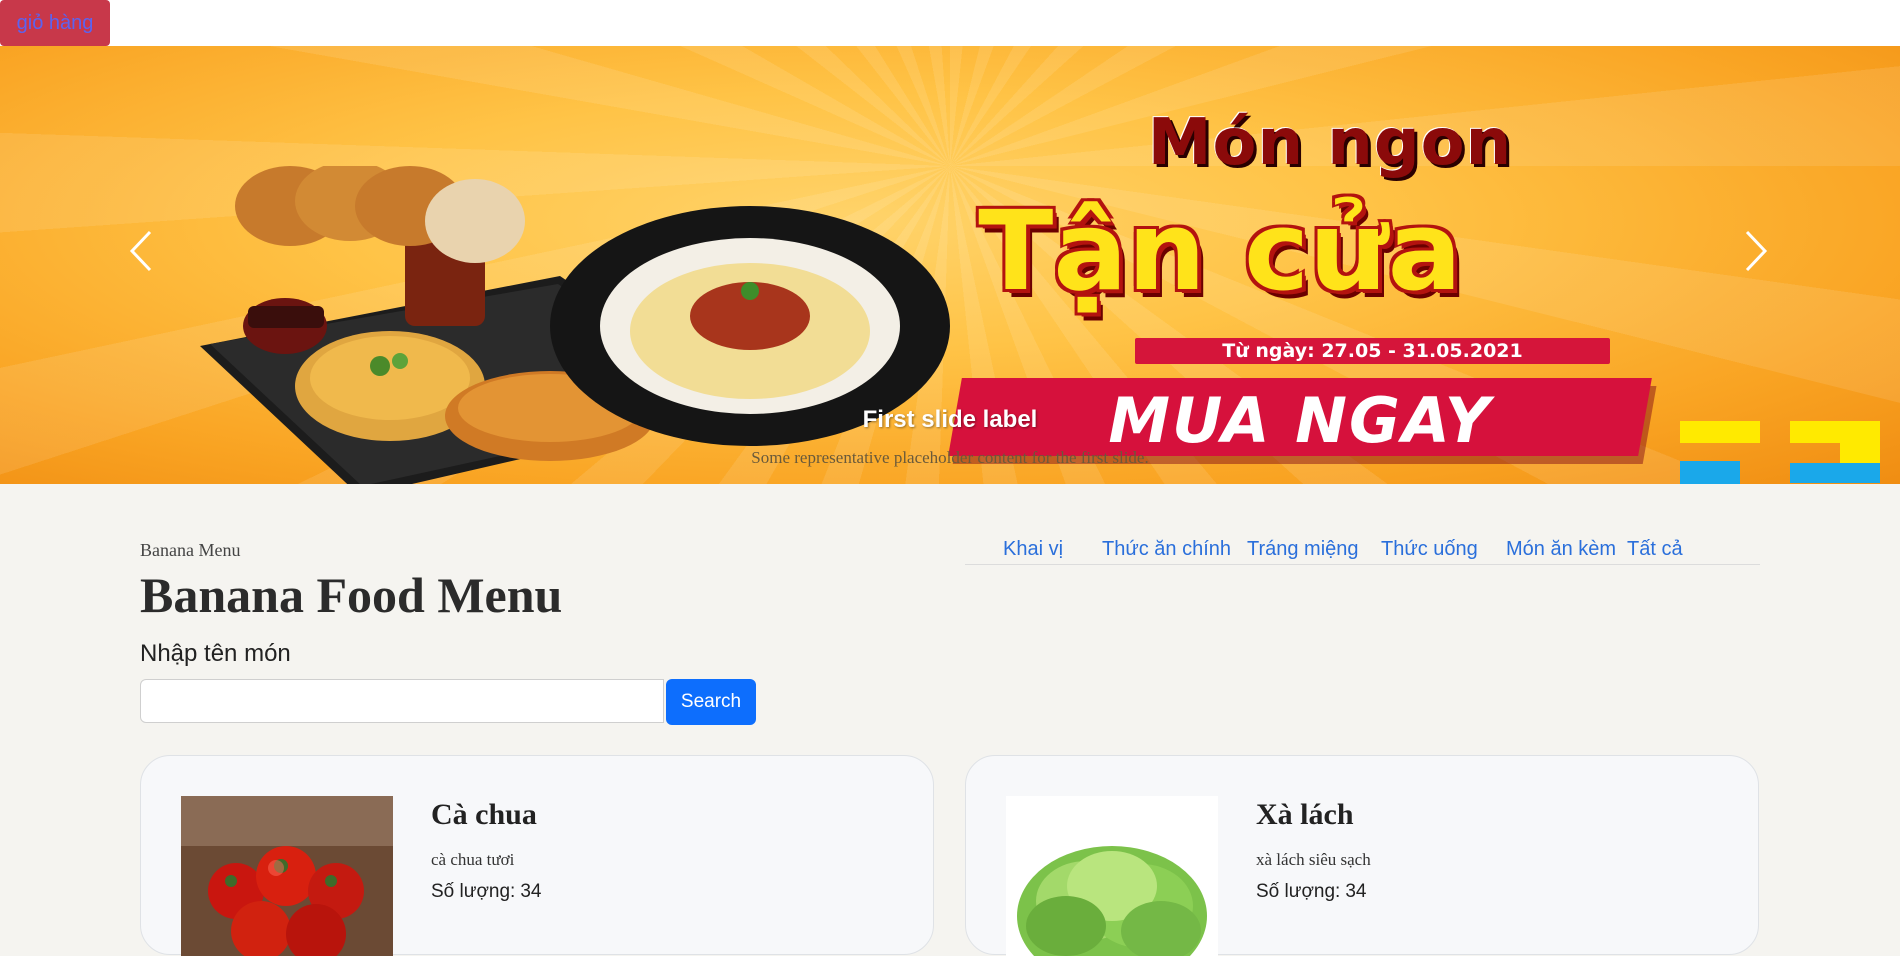 The image size is (1900, 956). Describe the element at coordinates (190, 550) in the screenshot. I see `breadcrumb: Banana Menu` at that location.